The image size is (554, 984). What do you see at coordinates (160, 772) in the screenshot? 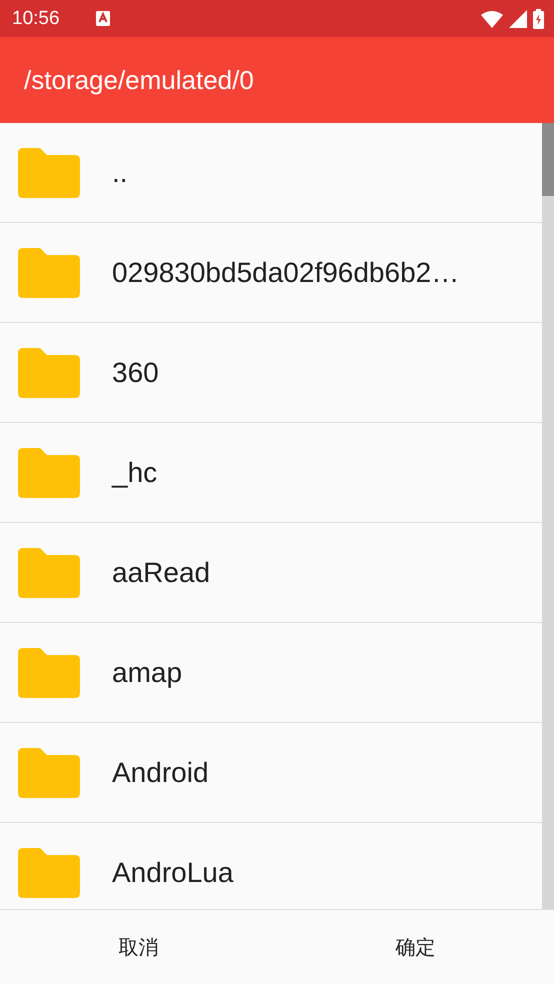
I see `folder-name: Android` at bounding box center [160, 772].